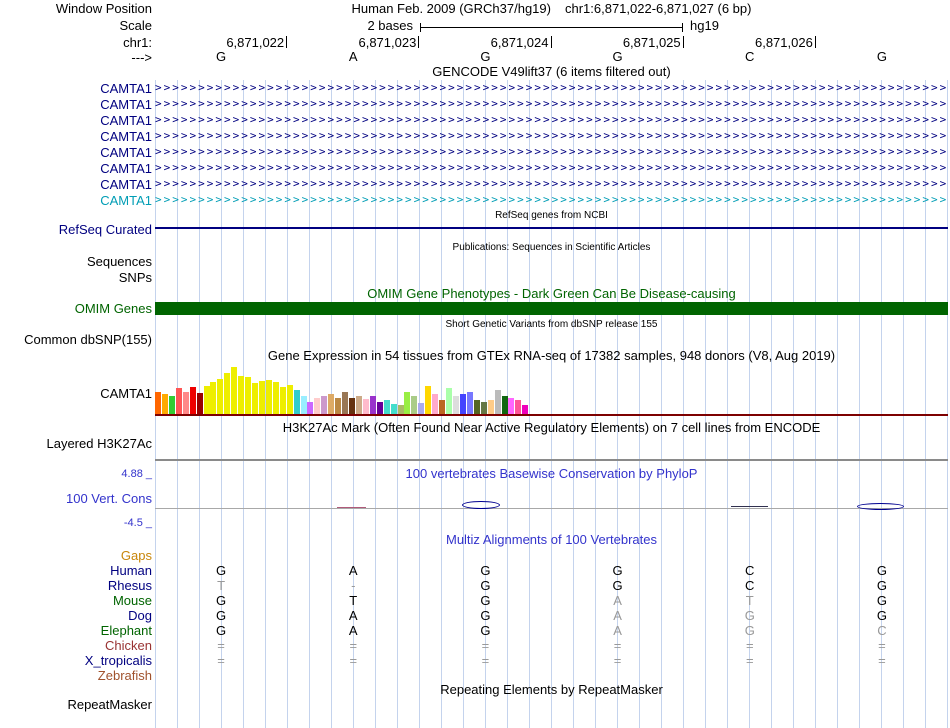 The height and width of the screenshot is (728, 950). I want to click on species-label: Dog, so click(140, 615).